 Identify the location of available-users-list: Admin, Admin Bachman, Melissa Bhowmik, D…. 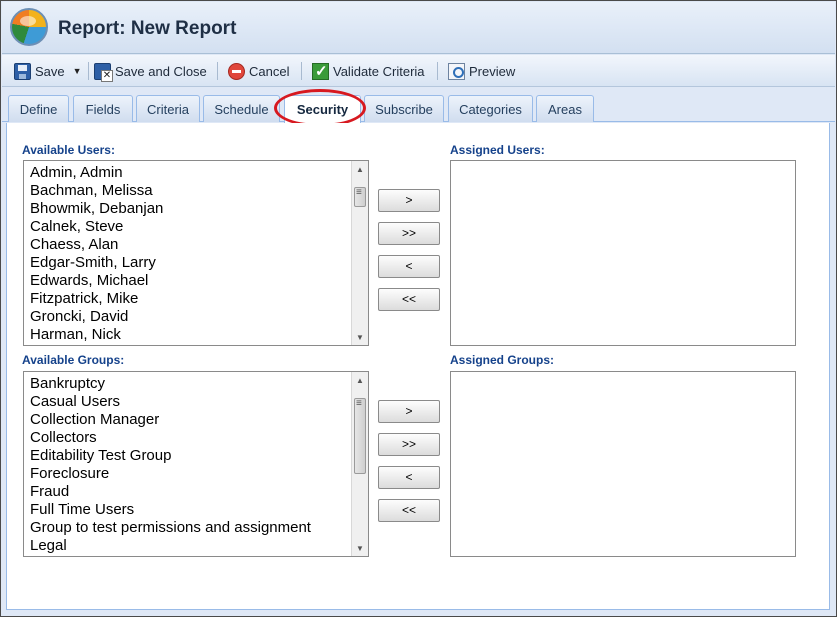
(196, 253).